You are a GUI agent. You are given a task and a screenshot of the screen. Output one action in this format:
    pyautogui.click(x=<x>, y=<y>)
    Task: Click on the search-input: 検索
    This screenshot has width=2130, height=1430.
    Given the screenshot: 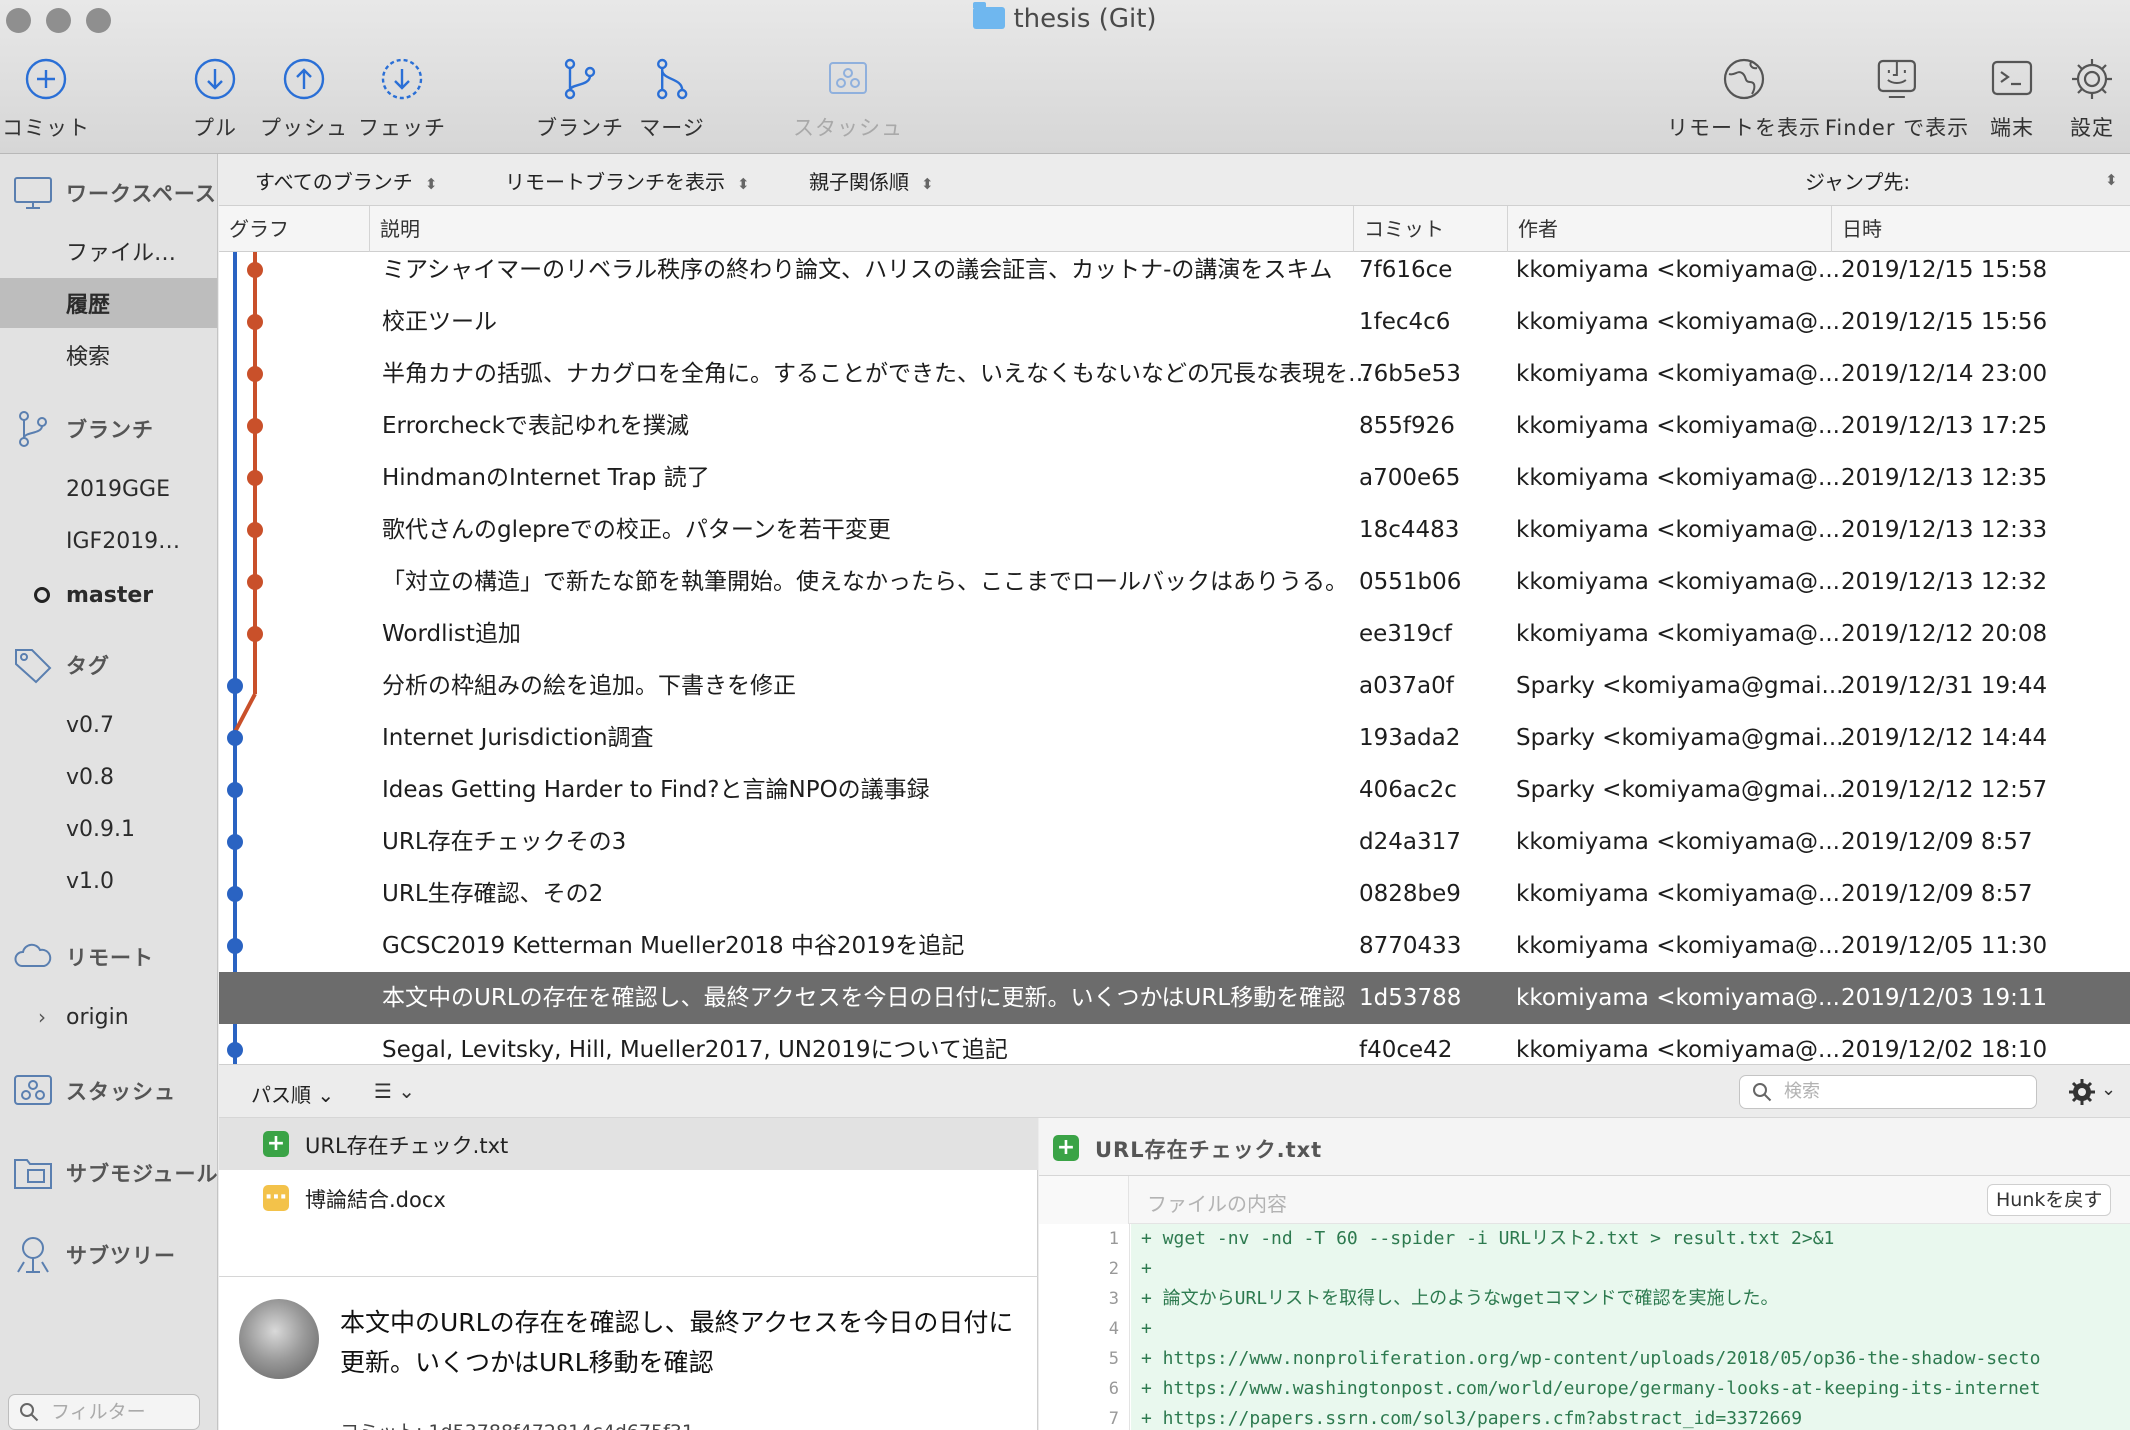 What is the action you would take?
    pyautogui.click(x=1888, y=1092)
    